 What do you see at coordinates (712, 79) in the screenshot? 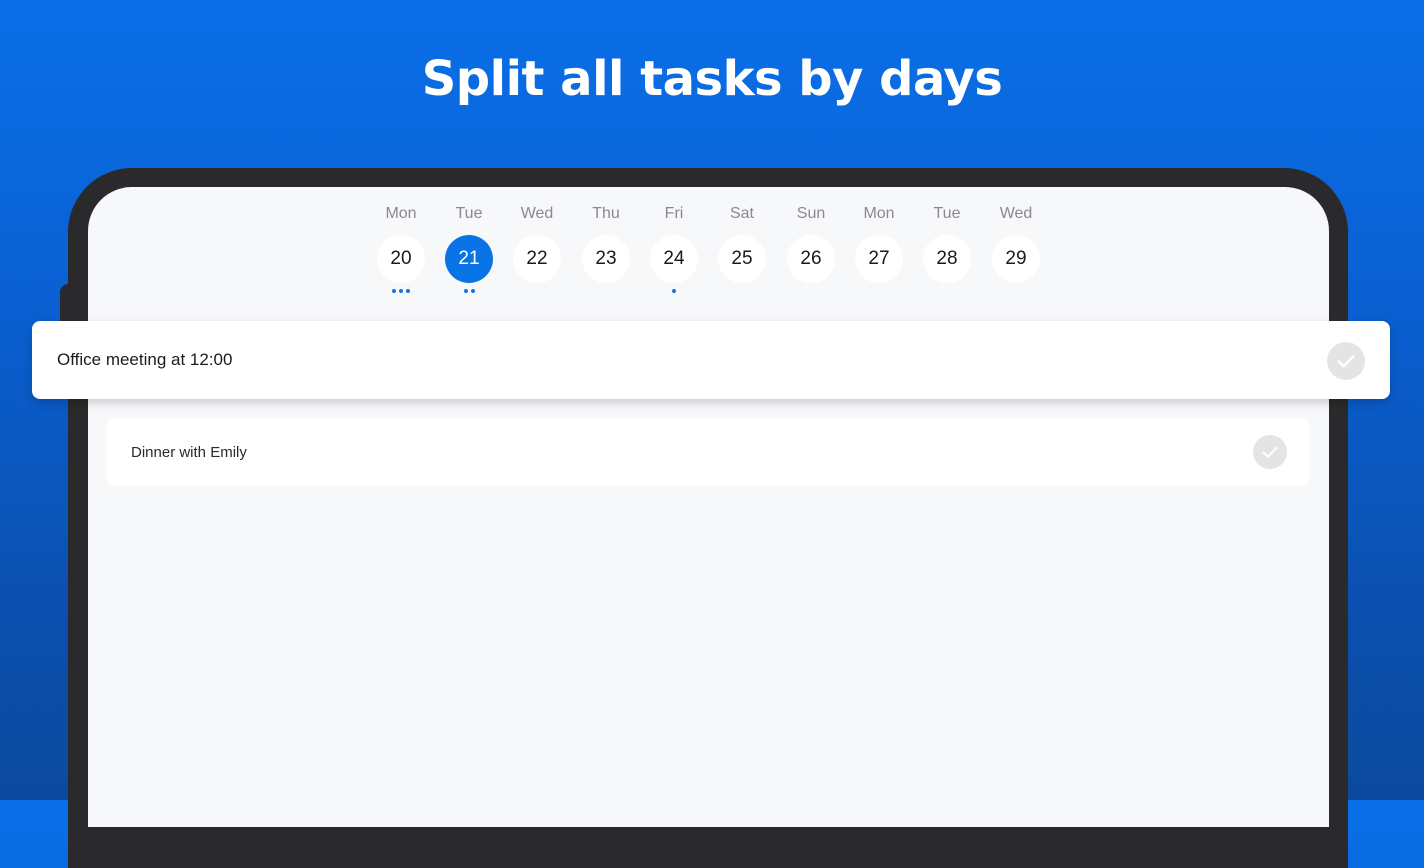
I see `headline: Split all tasks by days` at bounding box center [712, 79].